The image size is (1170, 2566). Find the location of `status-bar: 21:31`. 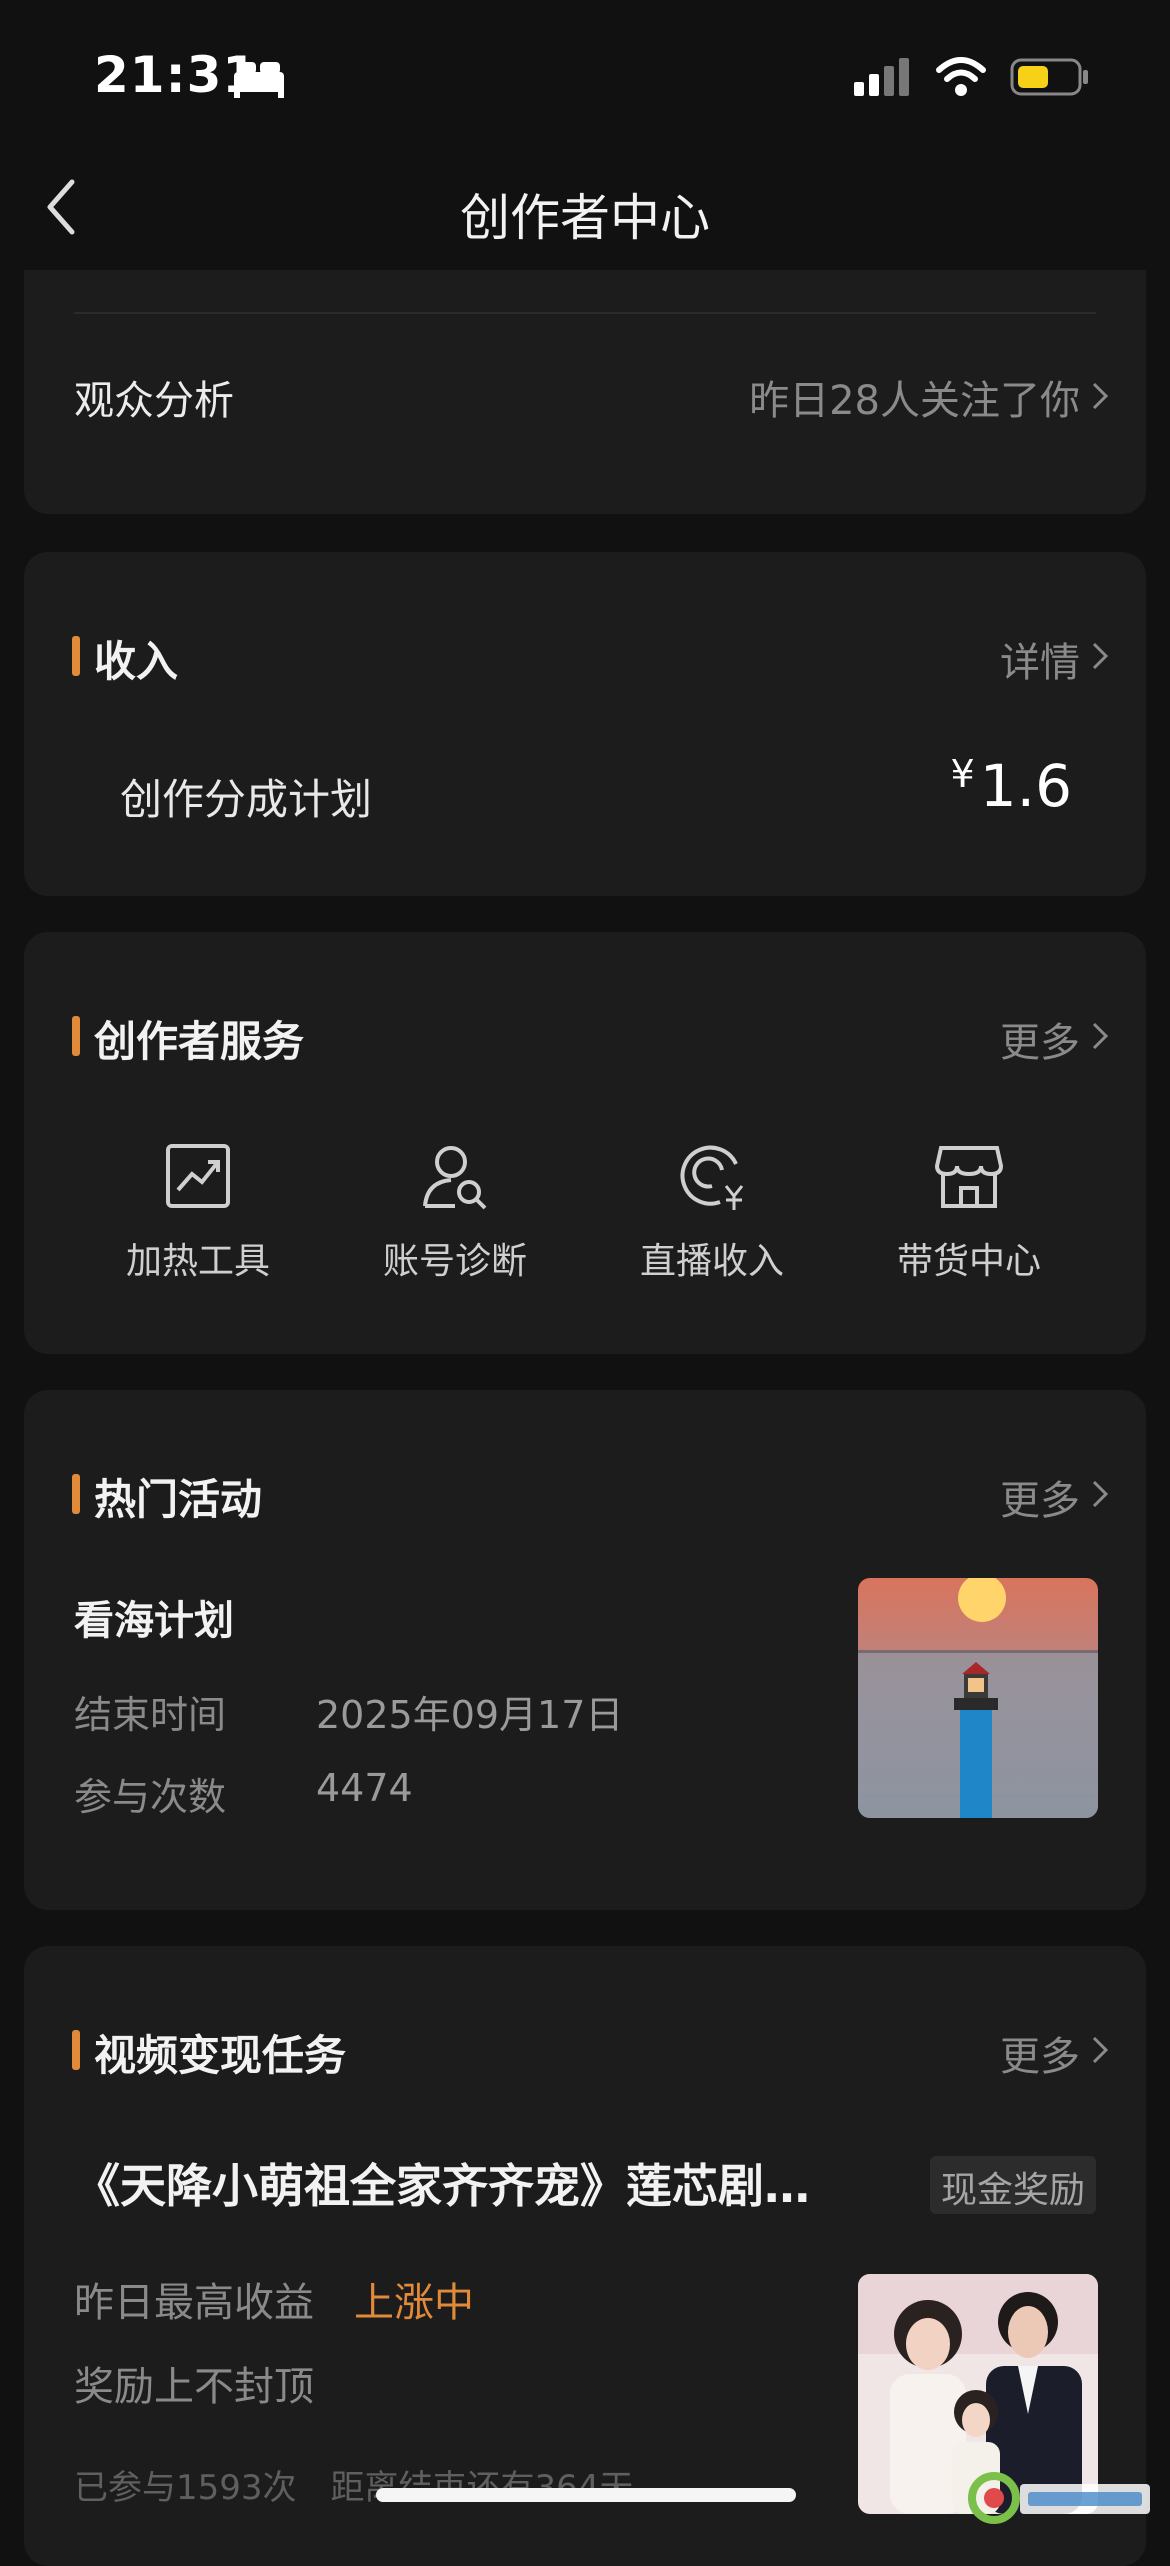

status-bar: 21:31 is located at coordinates (585, 75).